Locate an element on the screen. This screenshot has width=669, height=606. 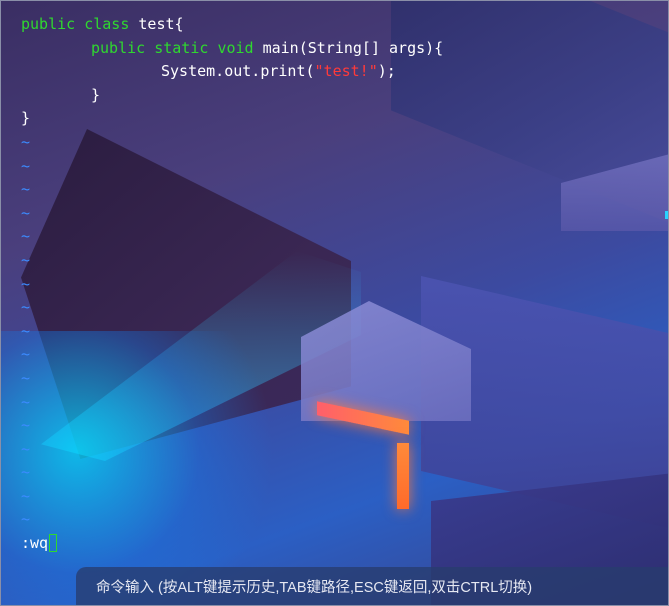
wallpaper-shape is located at coordinates (666, 215).